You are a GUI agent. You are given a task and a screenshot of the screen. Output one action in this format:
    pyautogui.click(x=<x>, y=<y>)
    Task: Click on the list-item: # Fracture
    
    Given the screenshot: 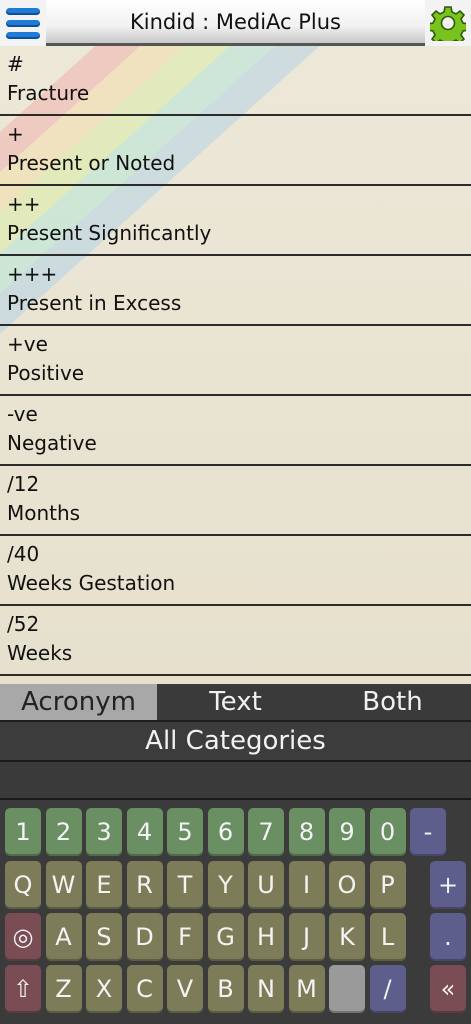 What is the action you would take?
    pyautogui.click(x=235, y=81)
    